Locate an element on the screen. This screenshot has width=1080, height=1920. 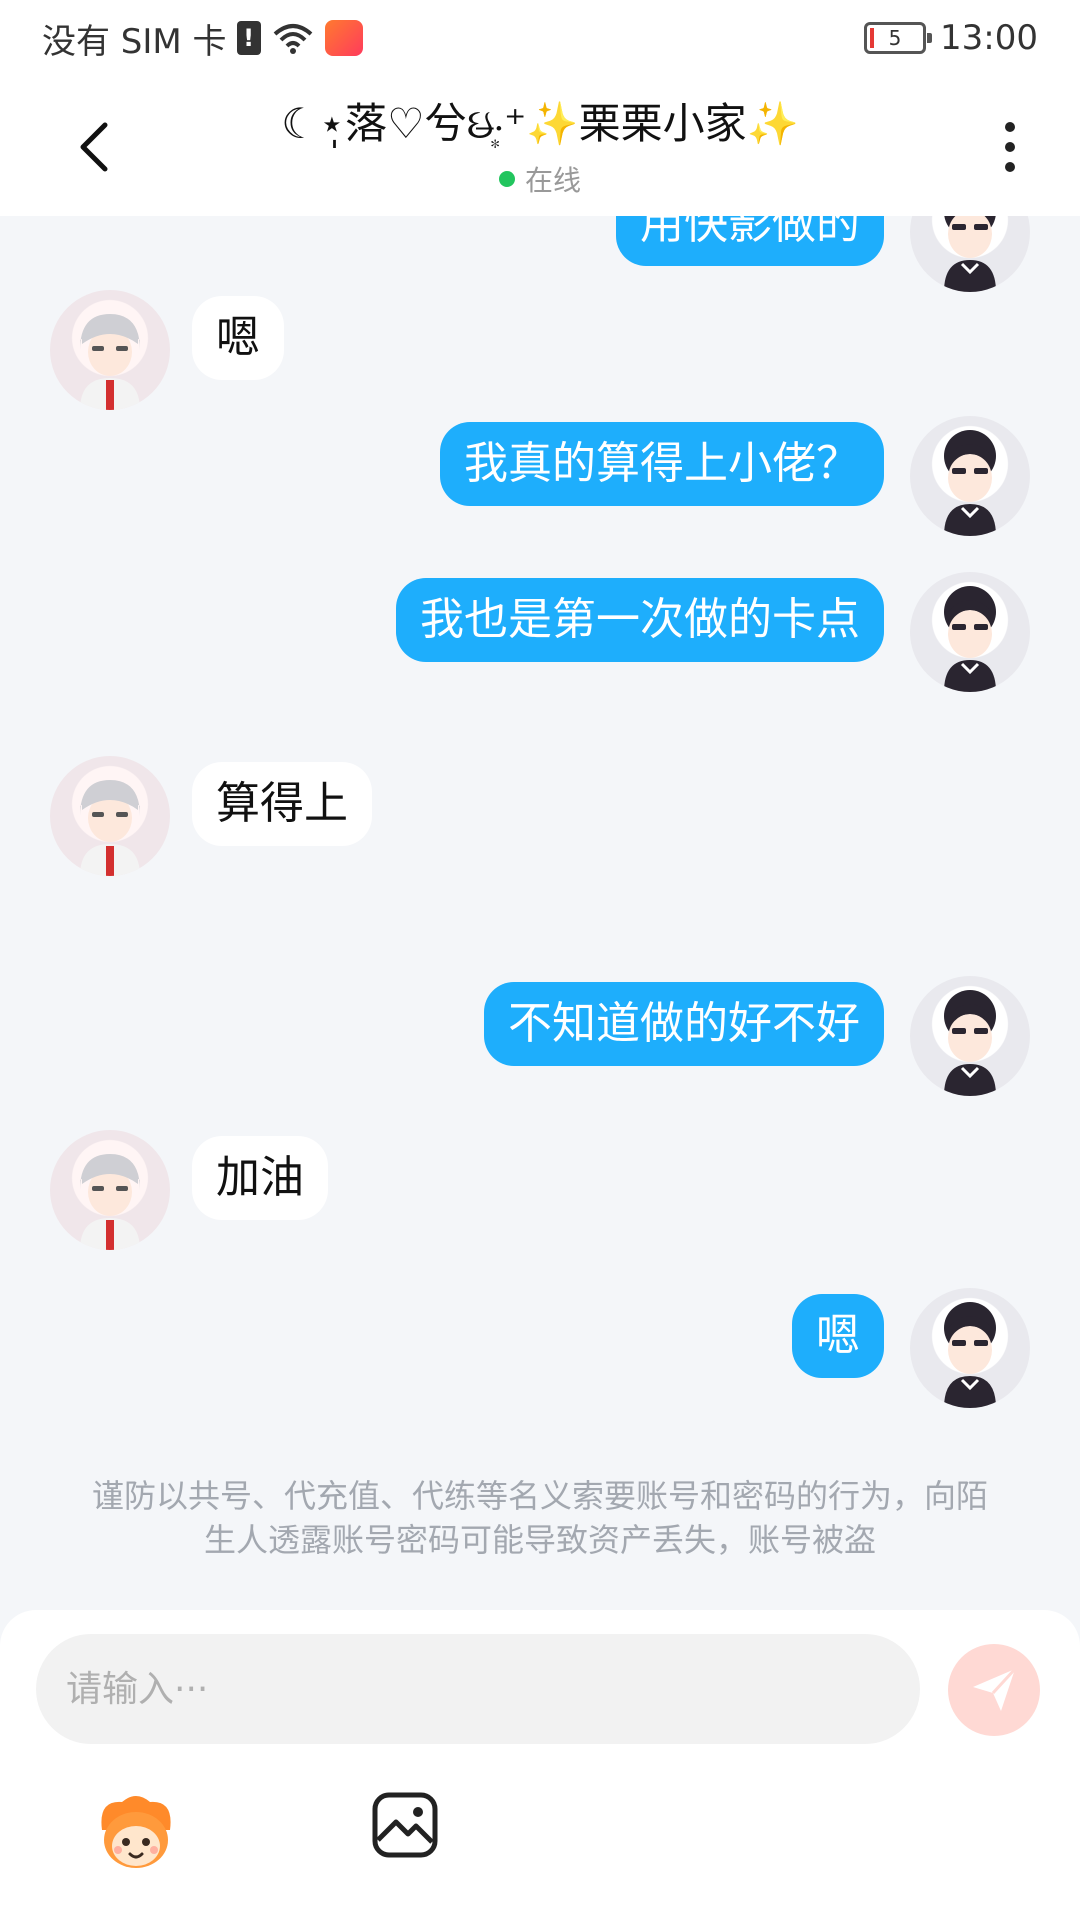
status-right: 5 13:00 is located at coordinates (951, 38).